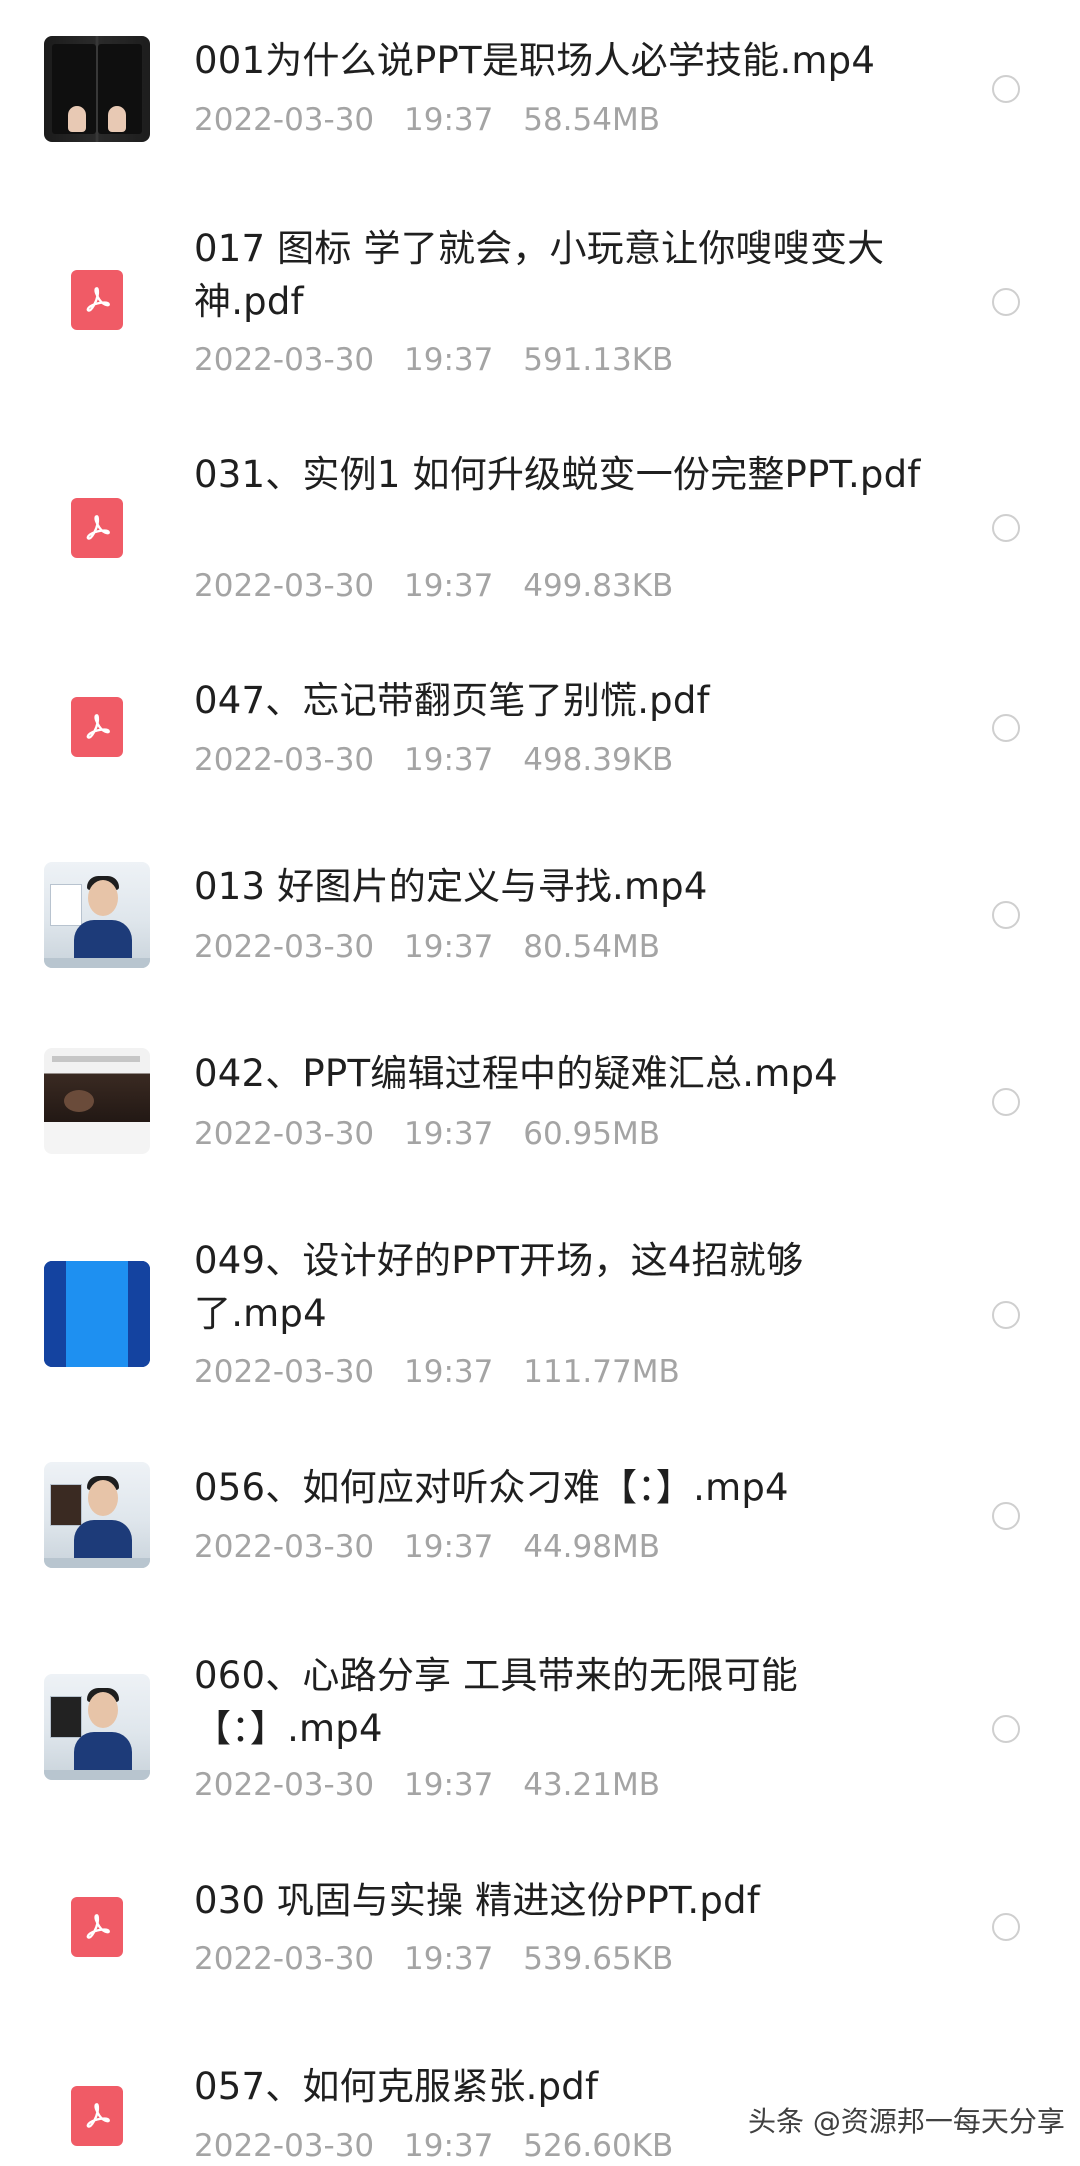  I want to click on file-size: 43.21MB, so click(591, 1785).